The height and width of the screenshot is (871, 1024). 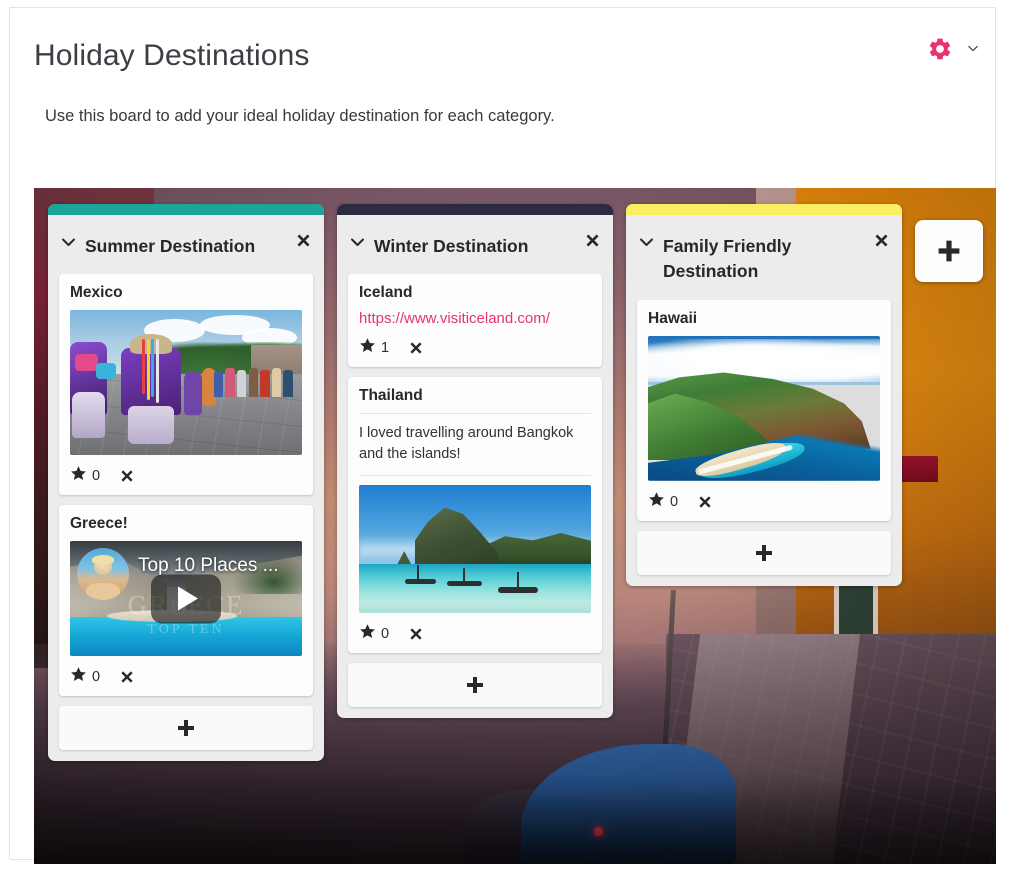 I want to click on play-icon, so click(x=188, y=598).